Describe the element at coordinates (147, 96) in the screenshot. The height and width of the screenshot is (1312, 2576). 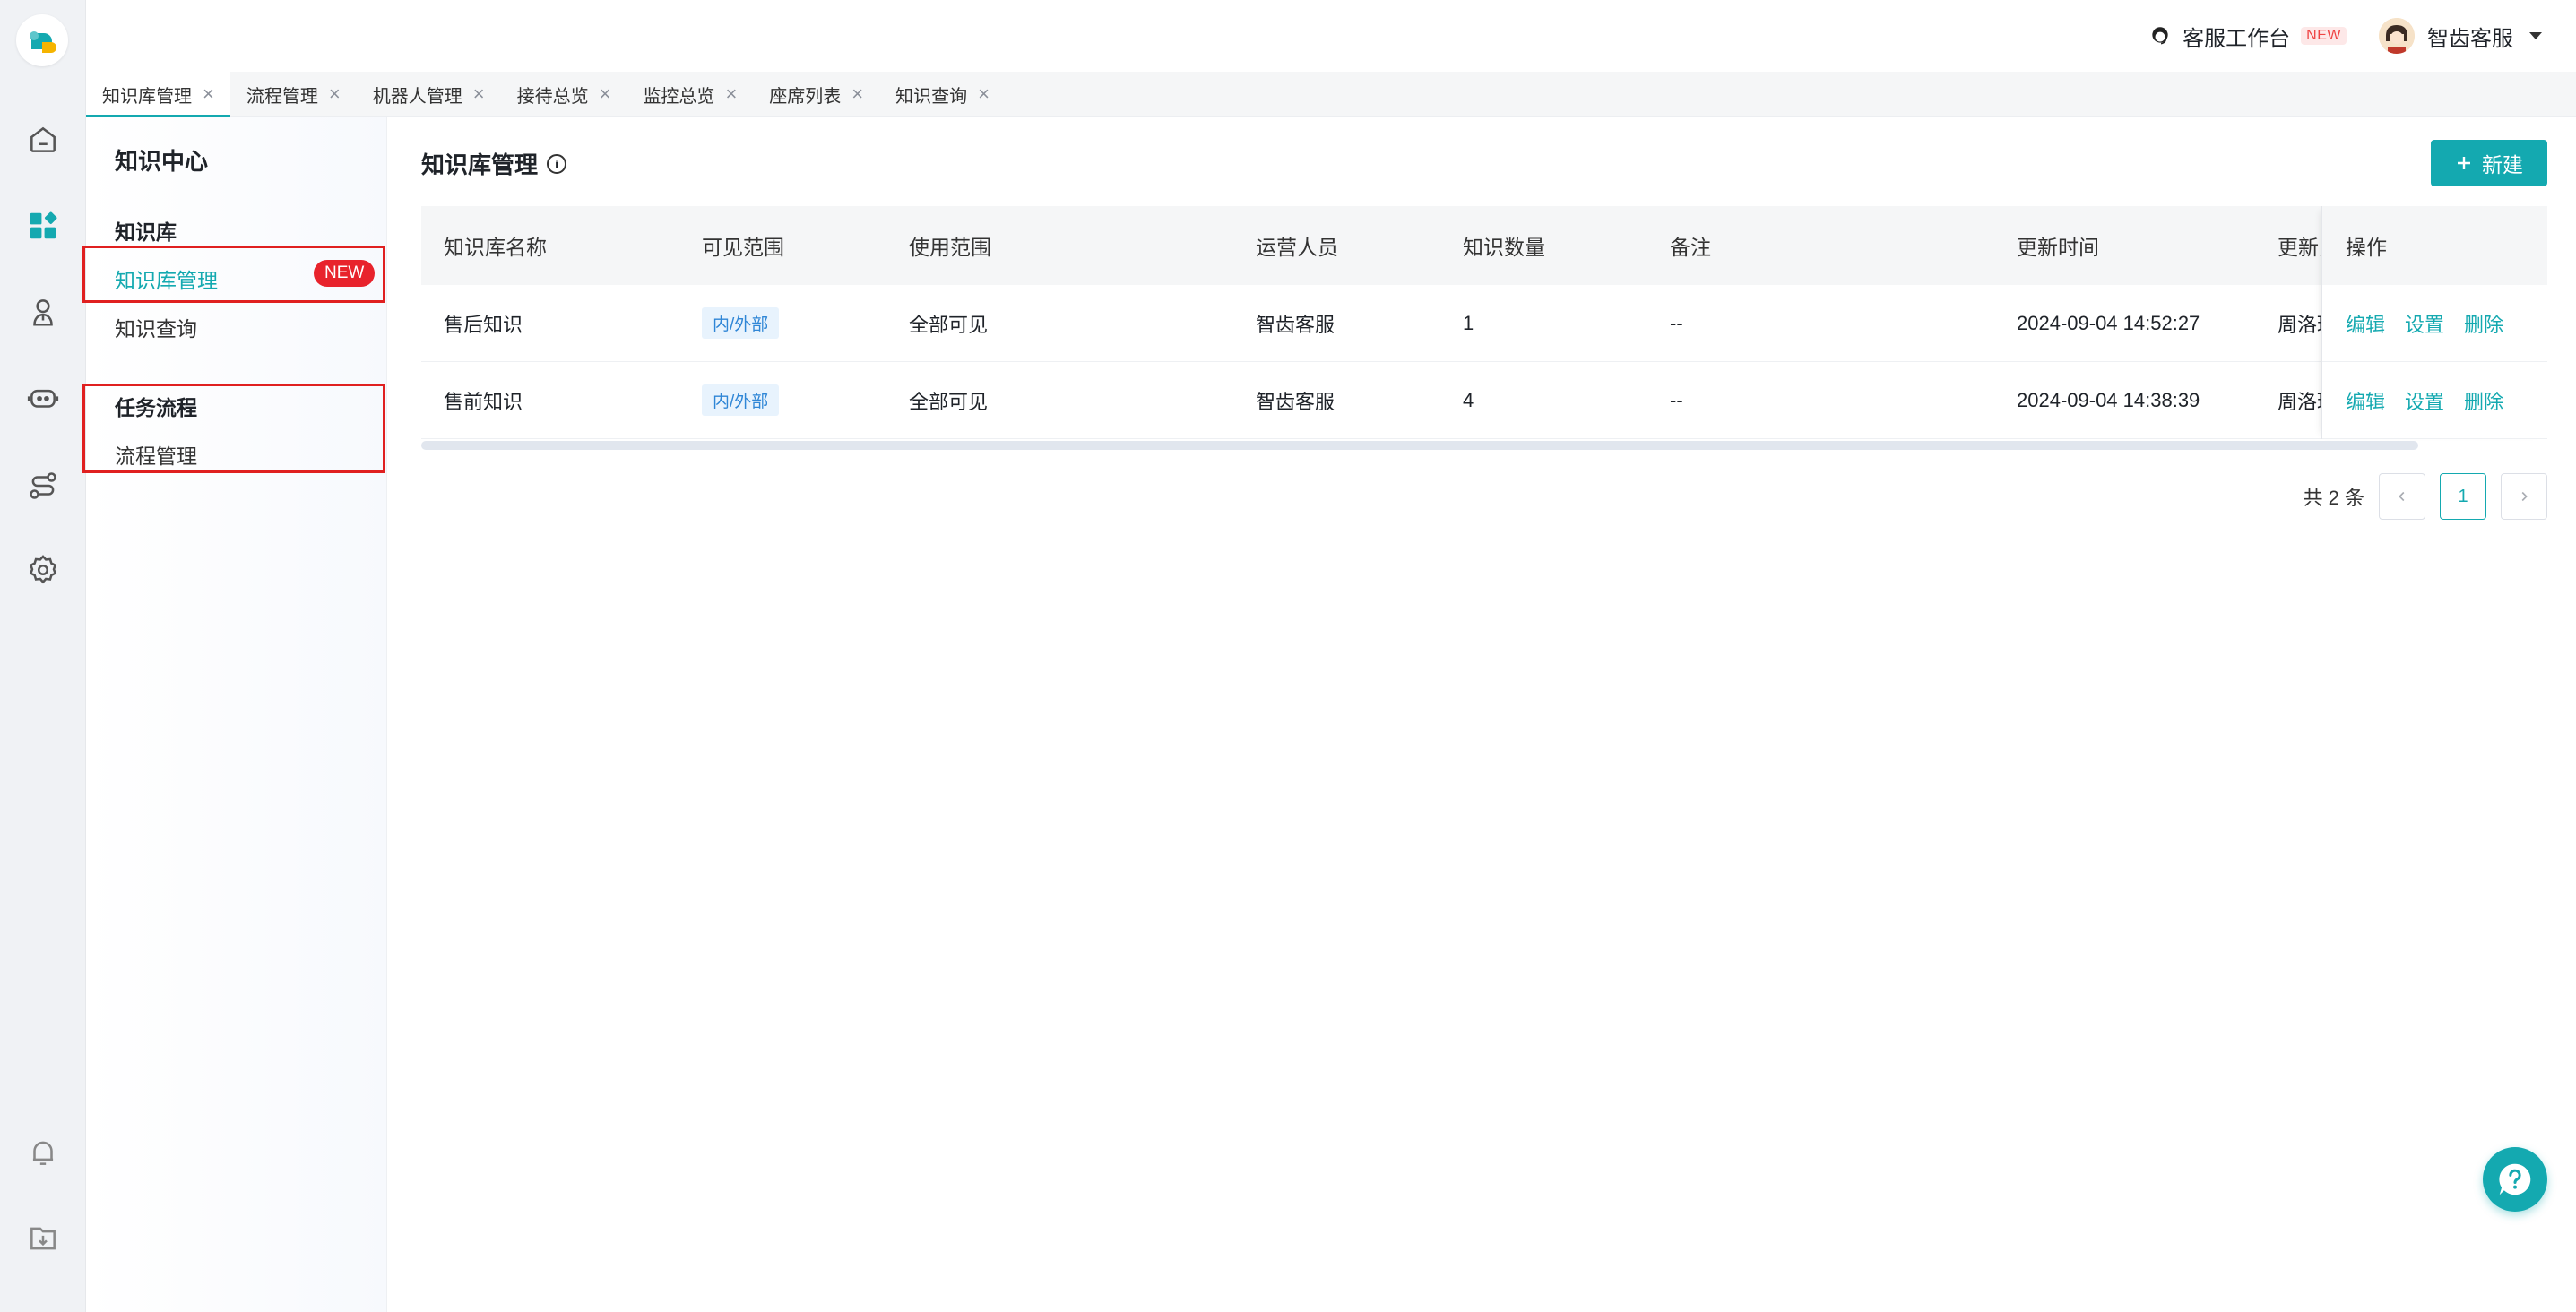
I see `tab-label: 知识库管理` at that location.